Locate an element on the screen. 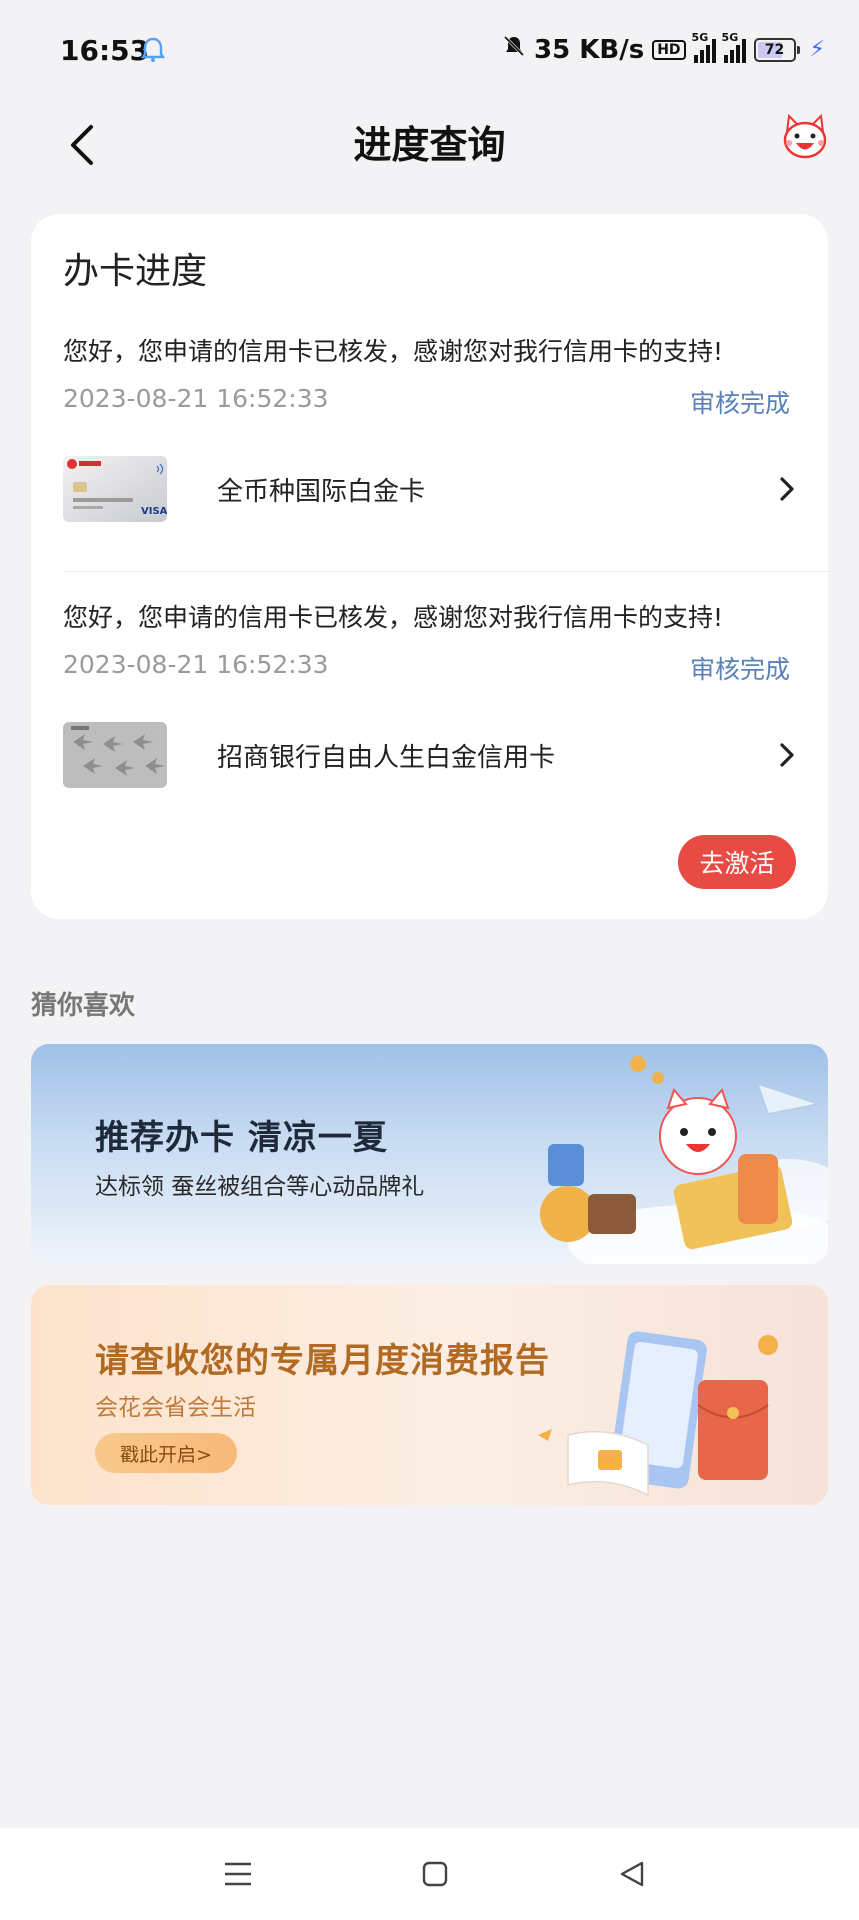 The image size is (859, 1920). promo-banner-card: 推荐办卡 清凉一夏 达标领 蚕丝被组合等心动品牌礼 is located at coordinates (429, 1154).